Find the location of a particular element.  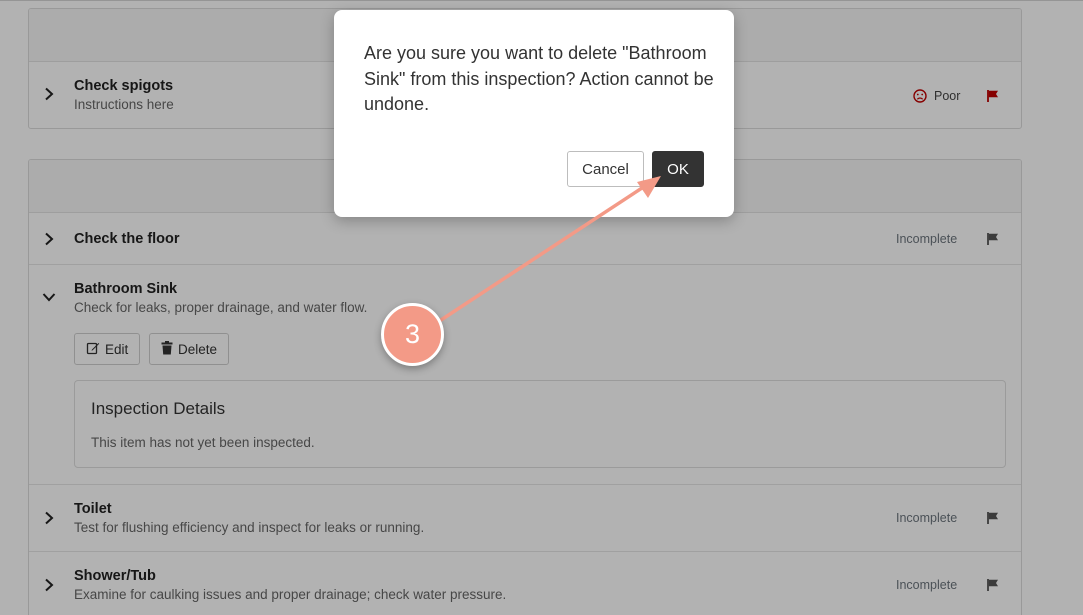

step-number-badge: 3 is located at coordinates (412, 334).